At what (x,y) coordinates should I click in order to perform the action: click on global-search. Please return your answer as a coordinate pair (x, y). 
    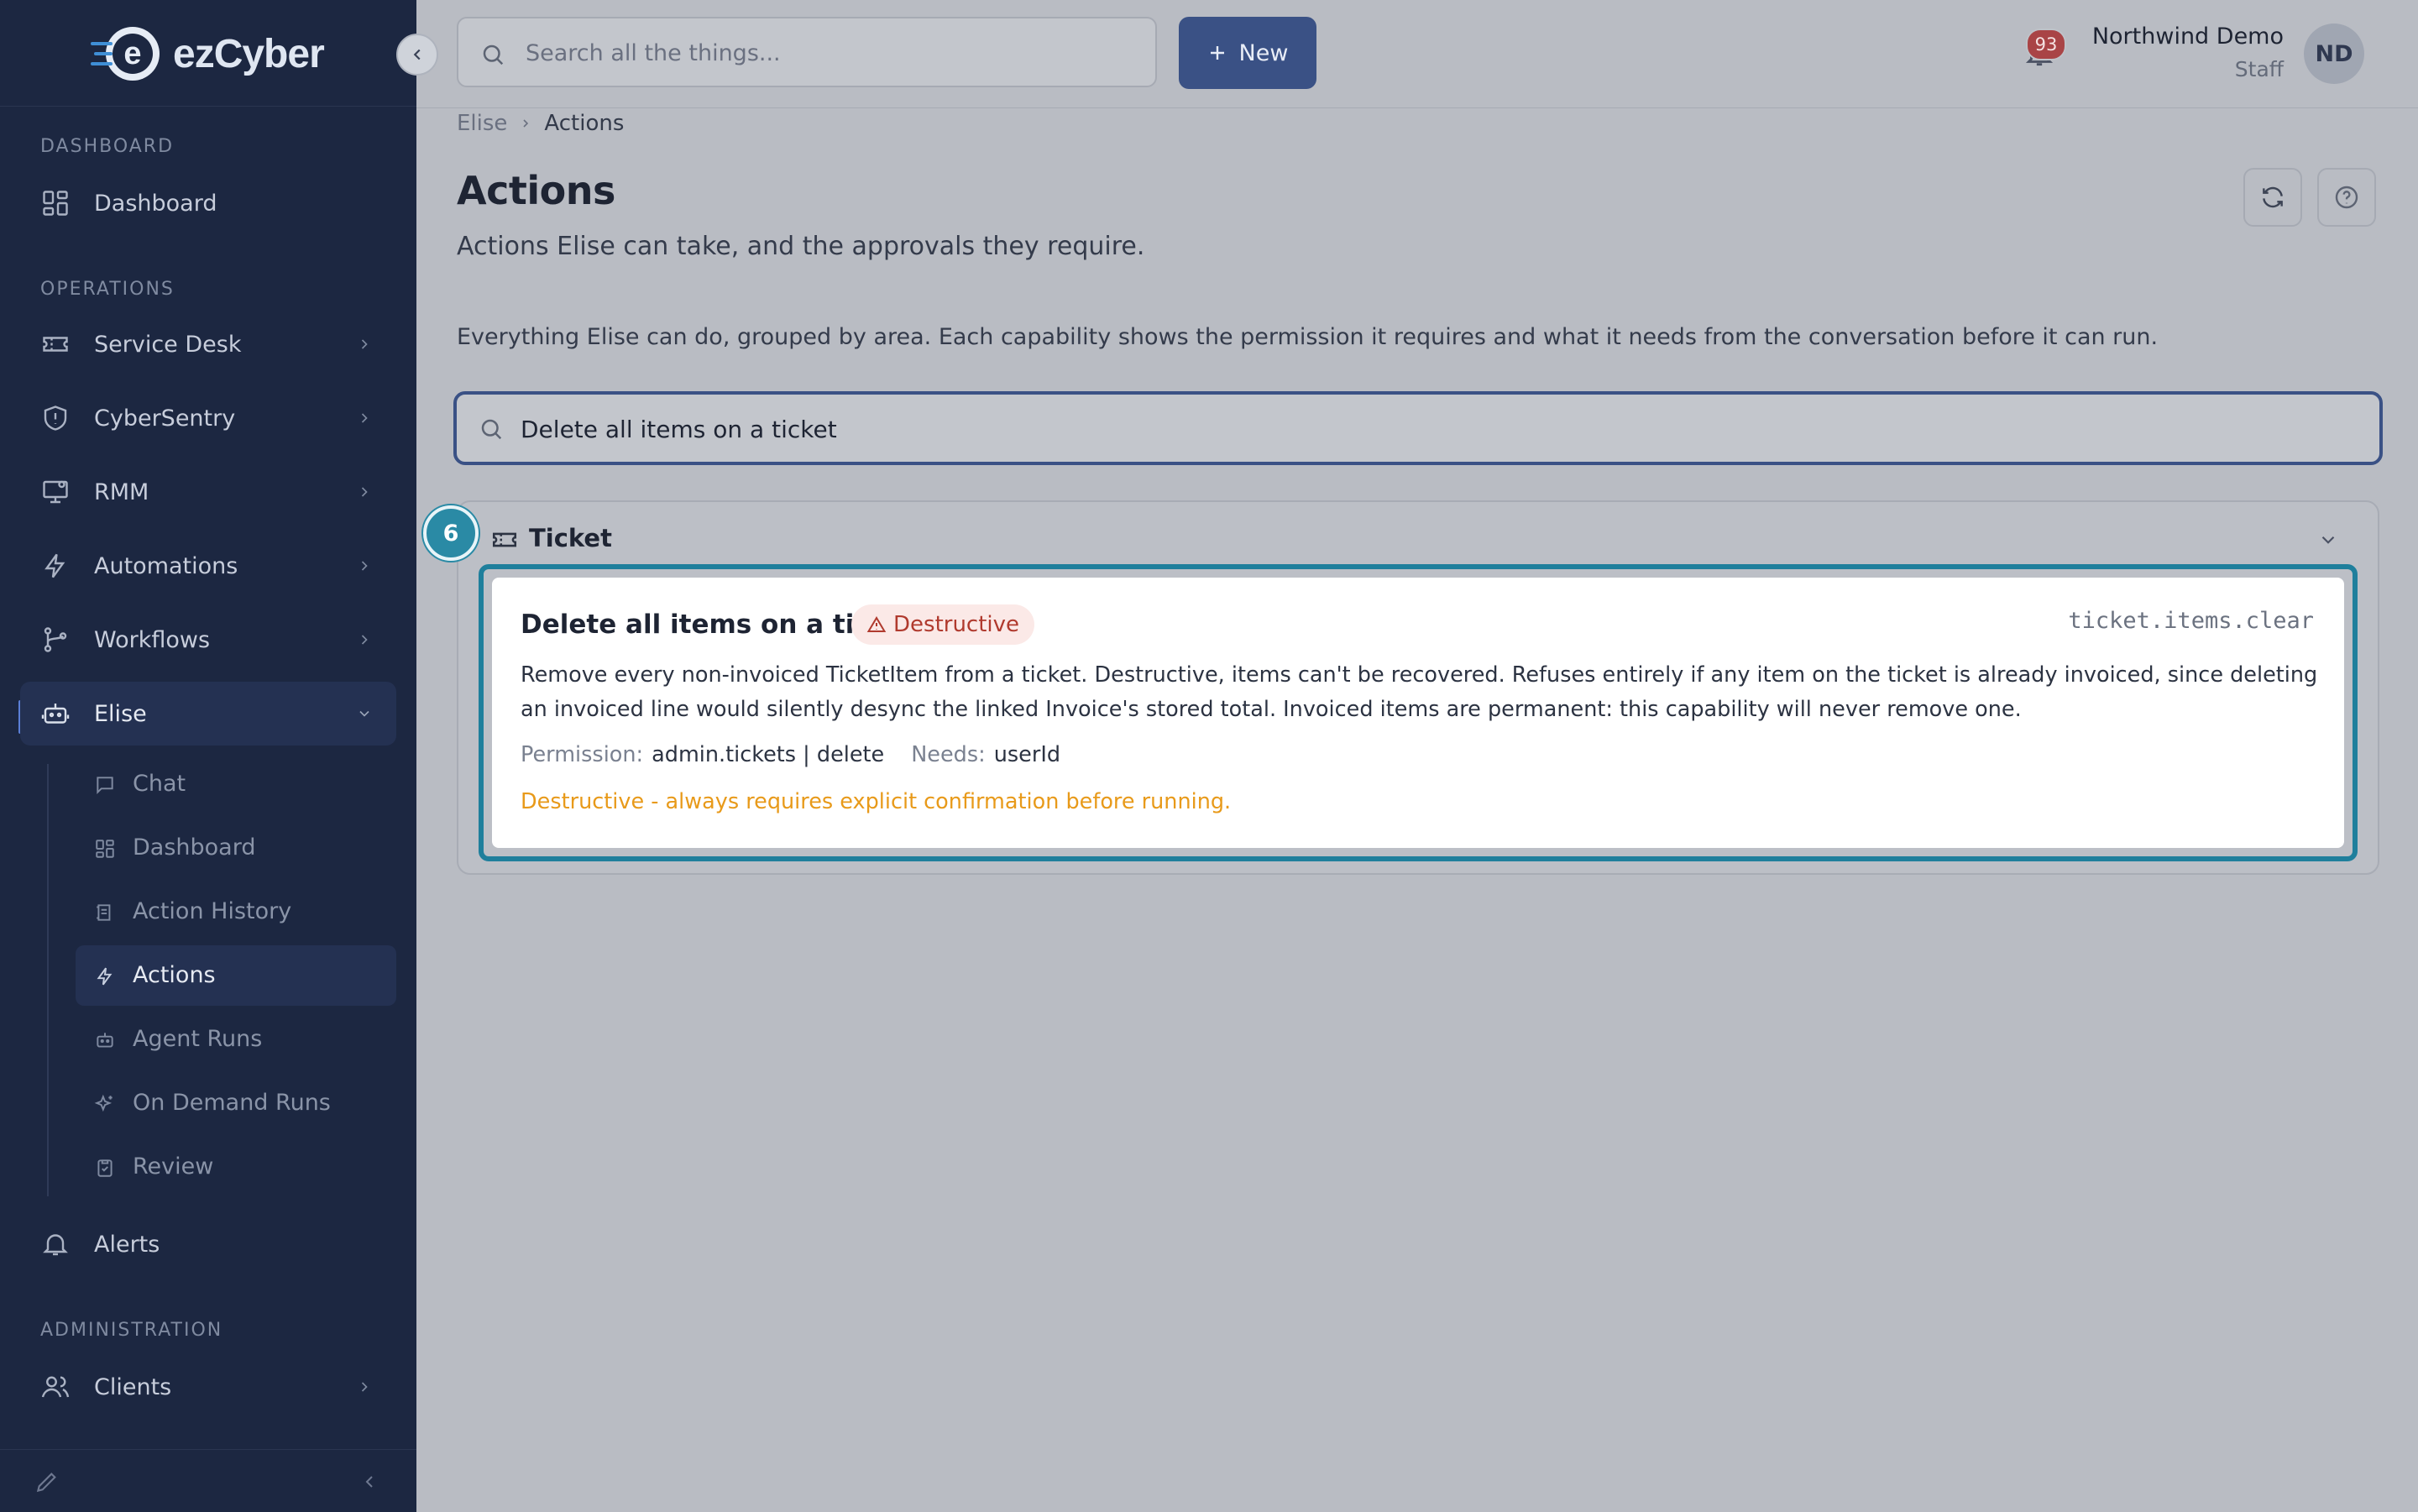
    Looking at the image, I should click on (807, 52).